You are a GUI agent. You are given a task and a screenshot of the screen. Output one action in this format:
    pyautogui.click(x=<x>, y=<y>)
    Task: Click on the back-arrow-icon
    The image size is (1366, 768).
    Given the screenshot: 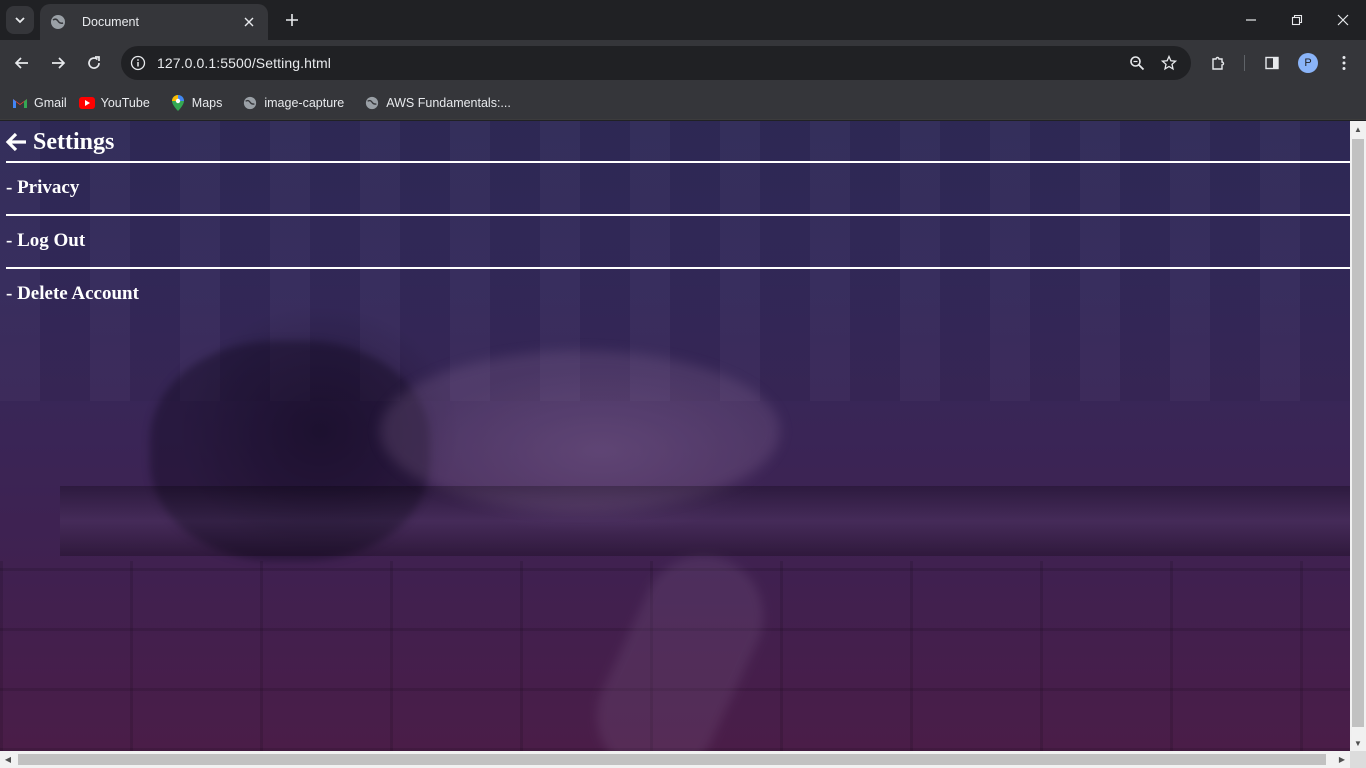 What is the action you would take?
    pyautogui.click(x=16, y=142)
    